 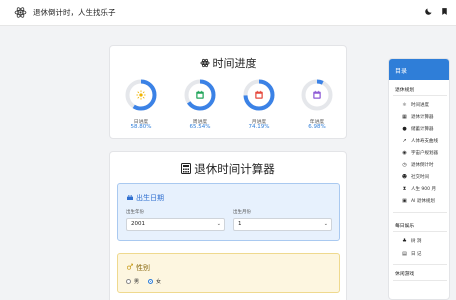 I want to click on gender-panel: 性别 男 女, so click(x=228, y=273).